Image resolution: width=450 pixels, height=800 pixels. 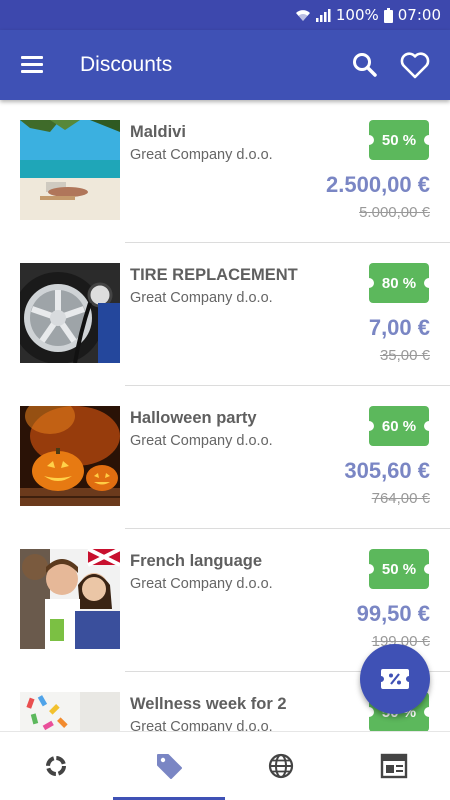 I want to click on news-icon, so click(x=393, y=766).